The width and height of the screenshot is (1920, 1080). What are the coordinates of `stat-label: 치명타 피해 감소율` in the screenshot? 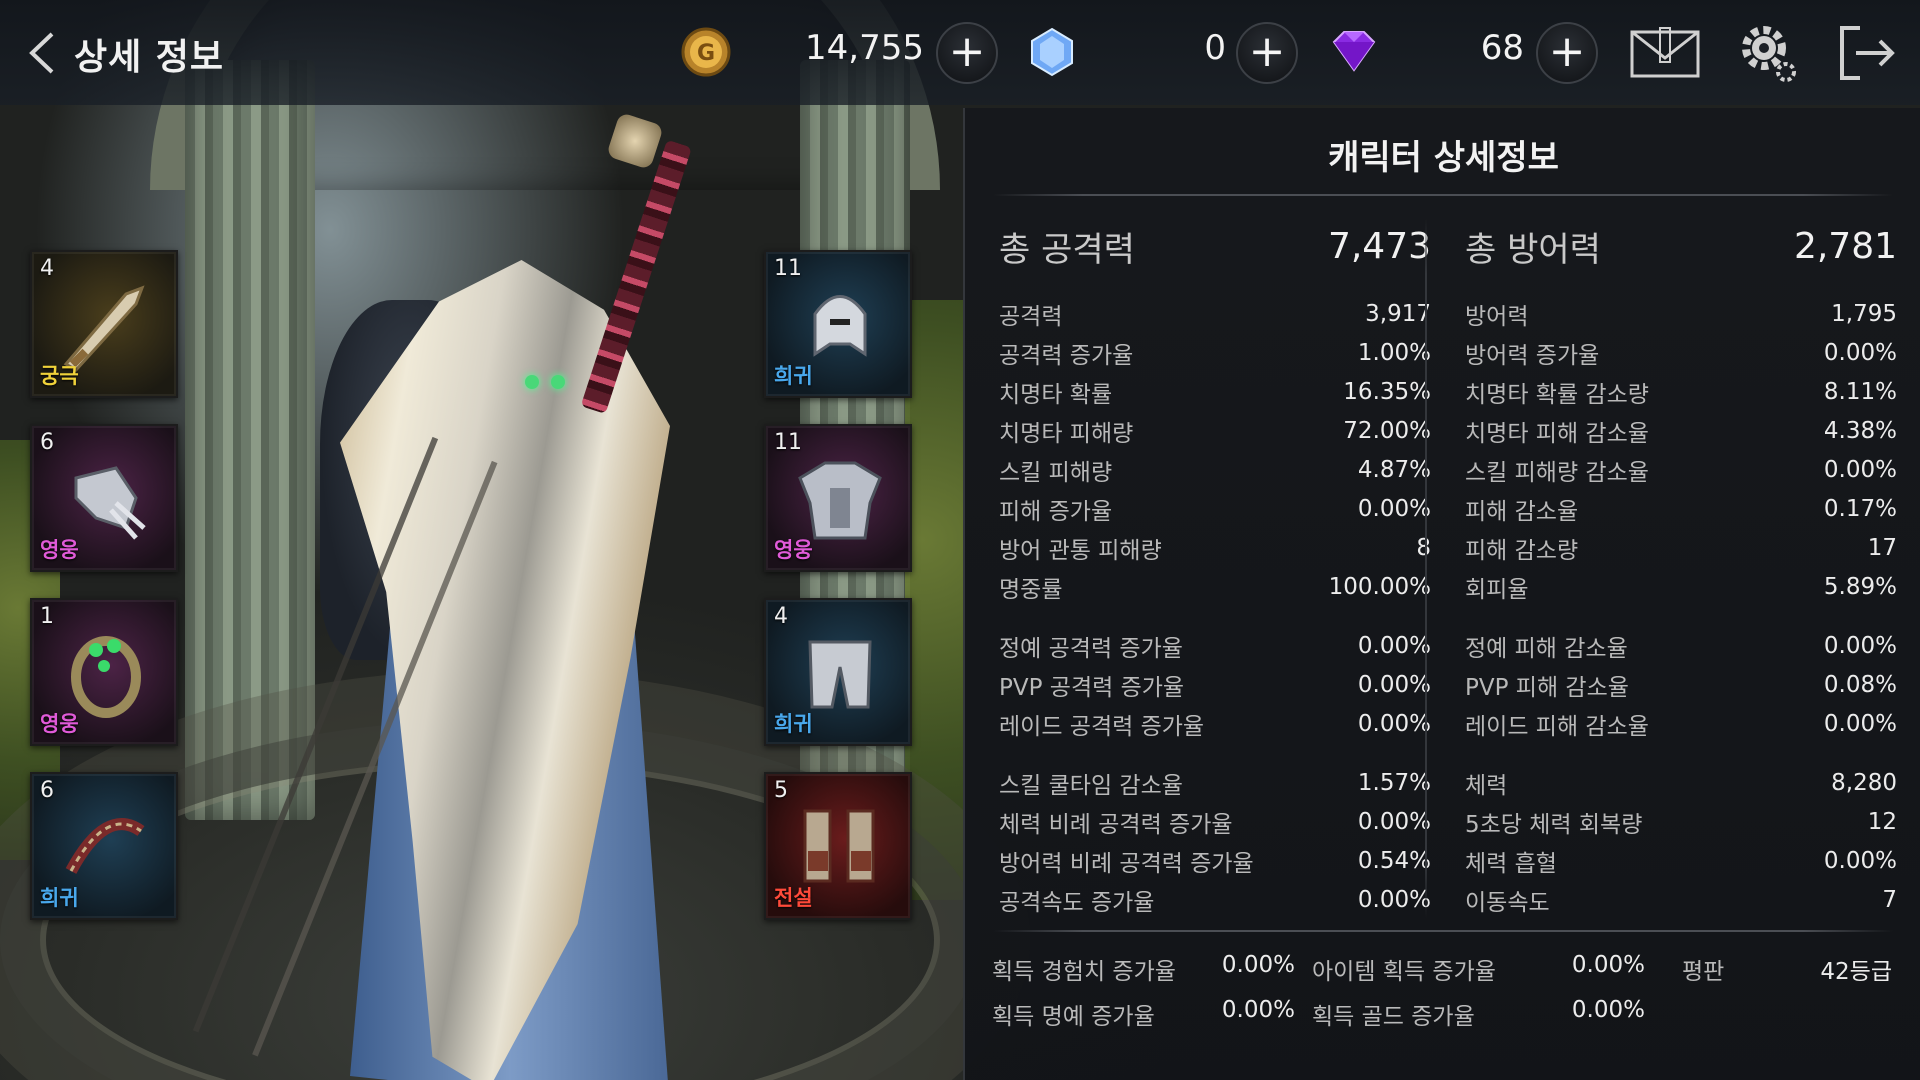 It's located at (1557, 433).